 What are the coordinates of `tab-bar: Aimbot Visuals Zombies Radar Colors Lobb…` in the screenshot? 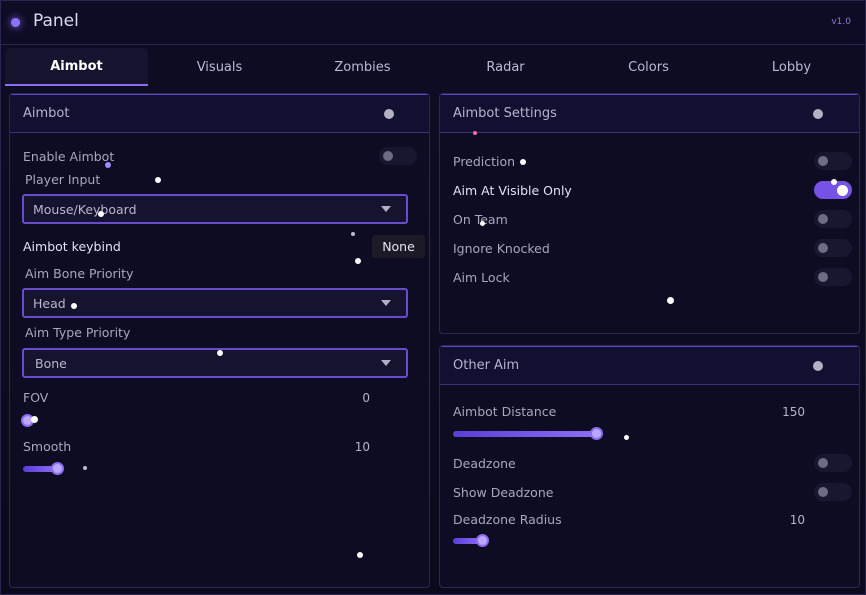 It's located at (434, 67).